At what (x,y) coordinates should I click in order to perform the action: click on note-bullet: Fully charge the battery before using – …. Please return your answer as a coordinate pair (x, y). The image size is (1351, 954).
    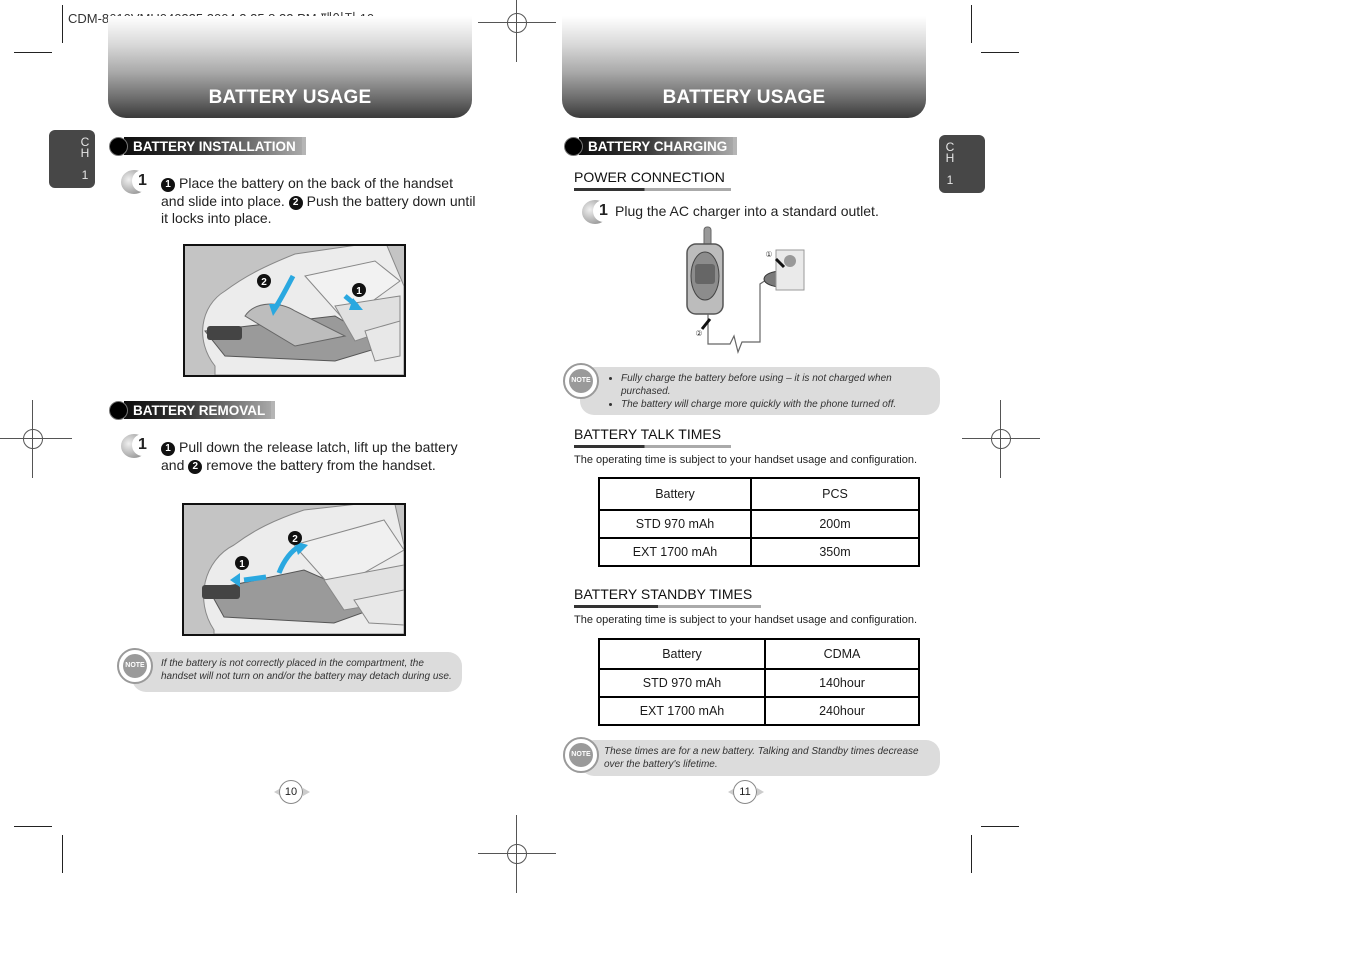
    Looking at the image, I should click on (775, 385).